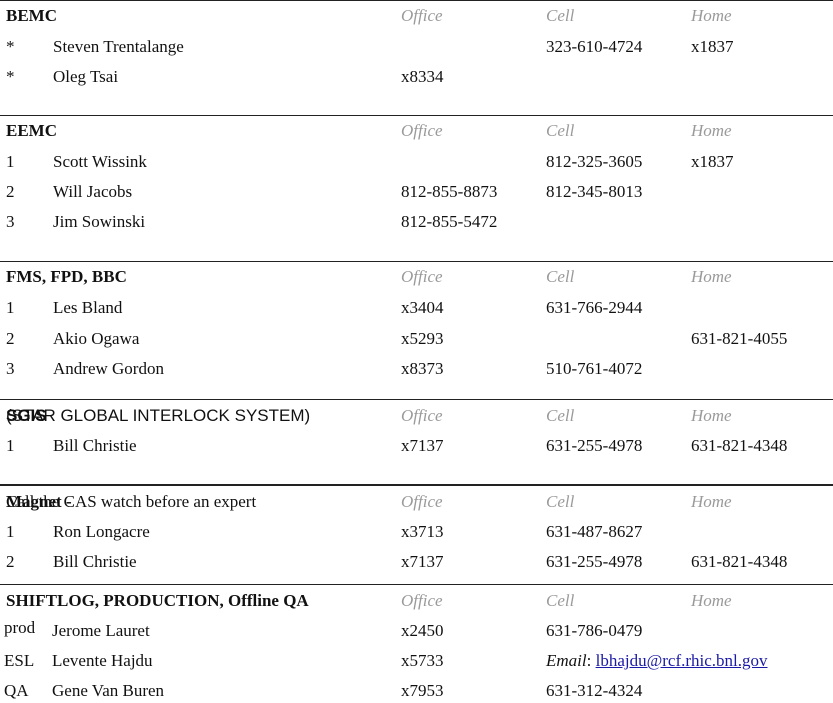 The width and height of the screenshot is (833, 703). What do you see at coordinates (108, 690) in the screenshot?
I see `contact-name: Gene Van Buren` at bounding box center [108, 690].